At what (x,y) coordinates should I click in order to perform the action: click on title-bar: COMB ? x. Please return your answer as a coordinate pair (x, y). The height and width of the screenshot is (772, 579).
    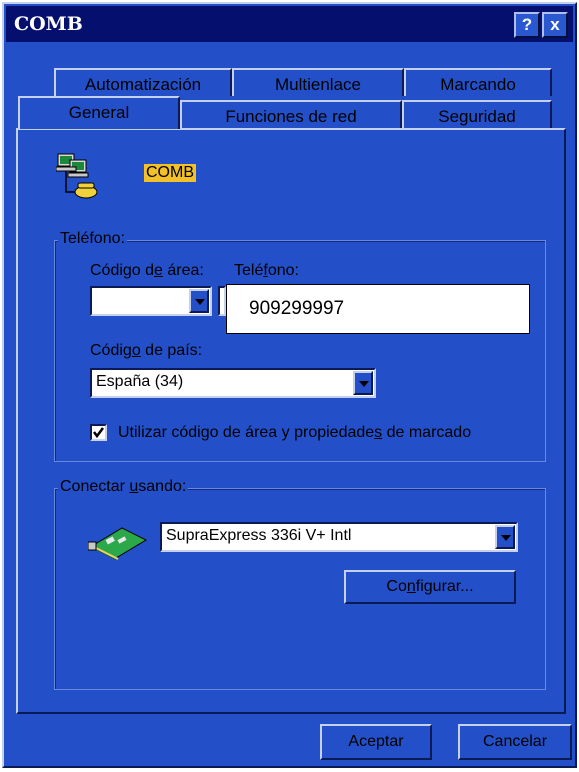
    Looking at the image, I should click on (289, 24).